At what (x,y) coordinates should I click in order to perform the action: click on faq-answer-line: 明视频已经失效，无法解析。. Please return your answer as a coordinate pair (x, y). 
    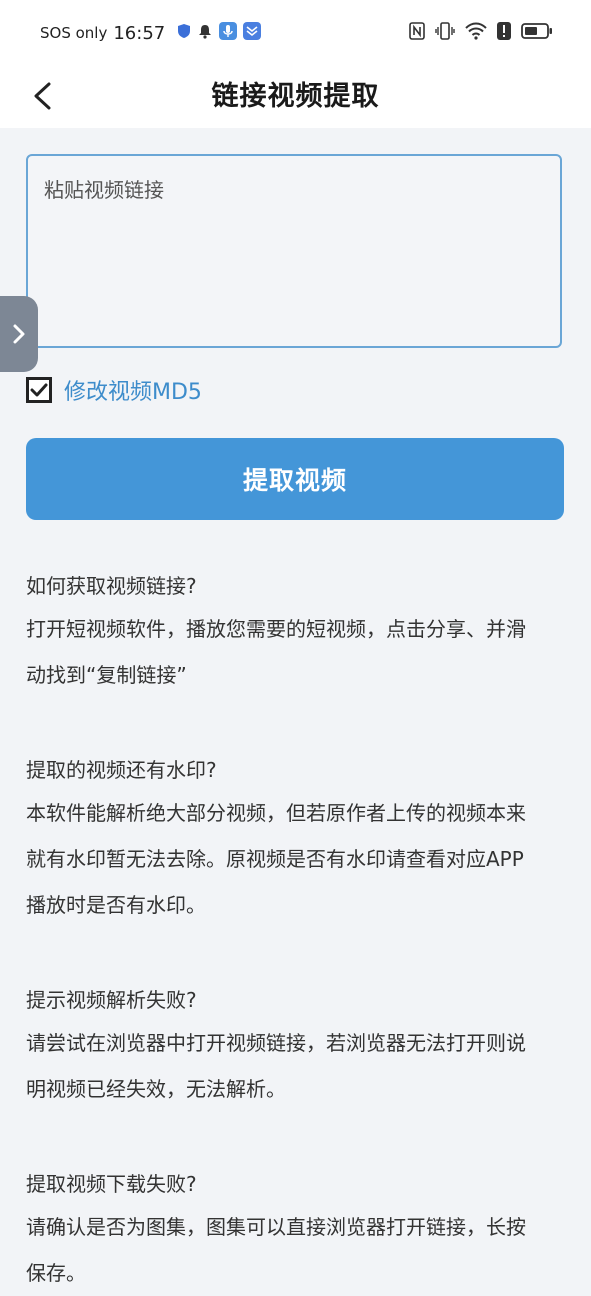
    Looking at the image, I should click on (156, 1089).